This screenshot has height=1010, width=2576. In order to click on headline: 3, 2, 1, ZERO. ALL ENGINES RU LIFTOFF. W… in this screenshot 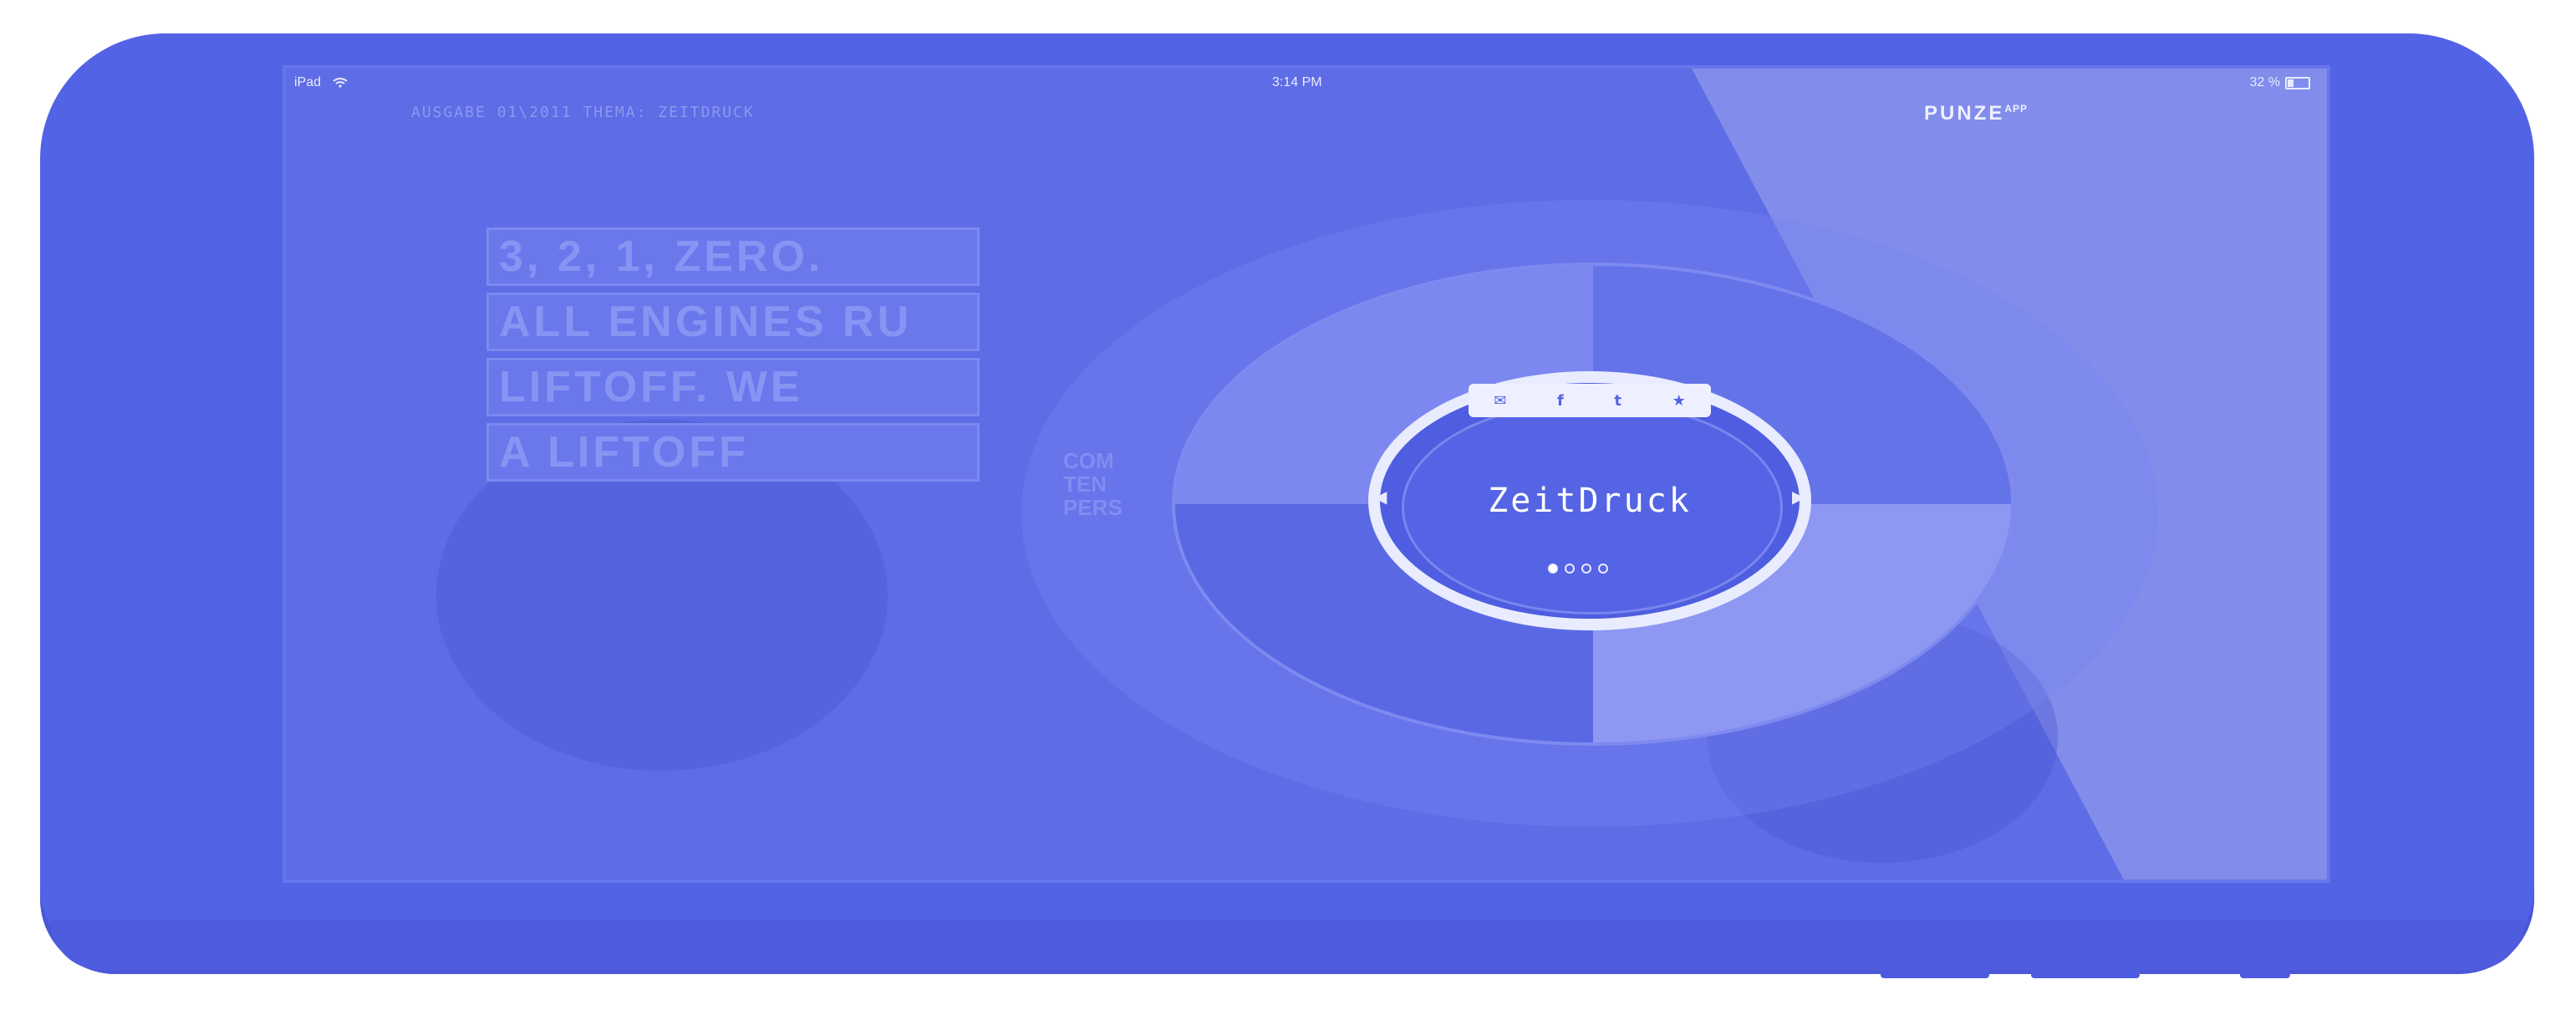, I will do `click(733, 357)`.